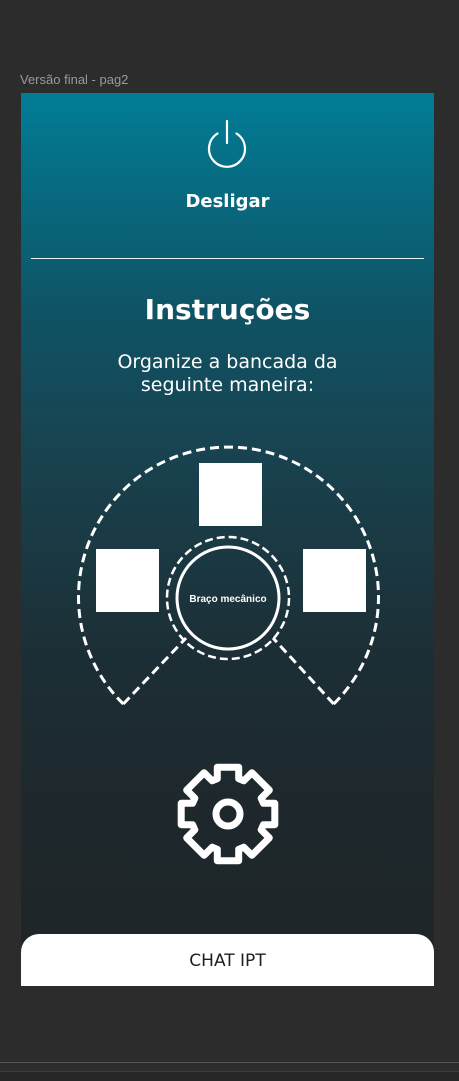 The height and width of the screenshot is (1081, 459). I want to click on instructions-subtitle: Organize a bancada da seguinte maneira:, so click(227, 373).